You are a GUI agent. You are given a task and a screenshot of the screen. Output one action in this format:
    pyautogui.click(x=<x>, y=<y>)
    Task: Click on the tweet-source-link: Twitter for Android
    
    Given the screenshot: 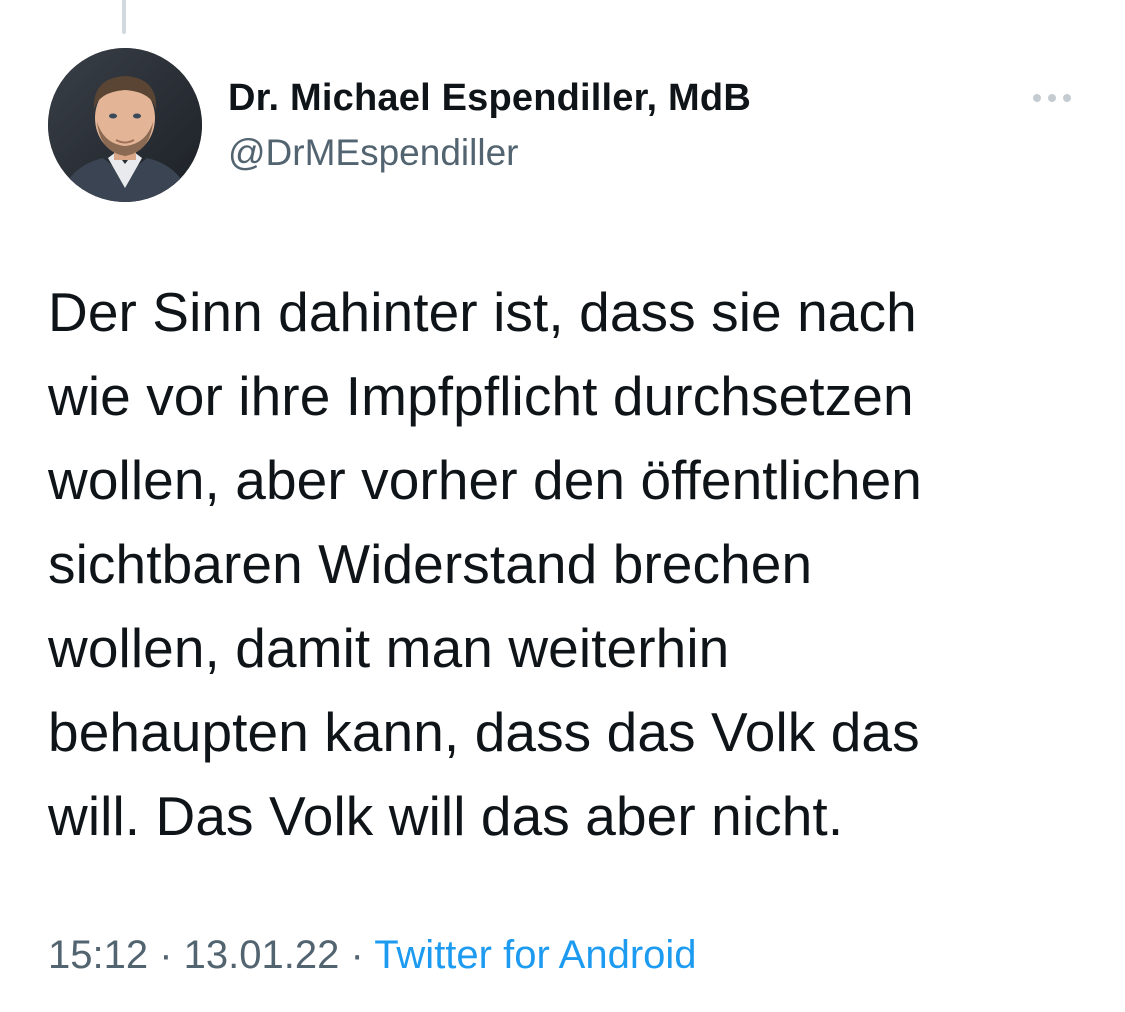 What is the action you would take?
    pyautogui.click(x=535, y=955)
    